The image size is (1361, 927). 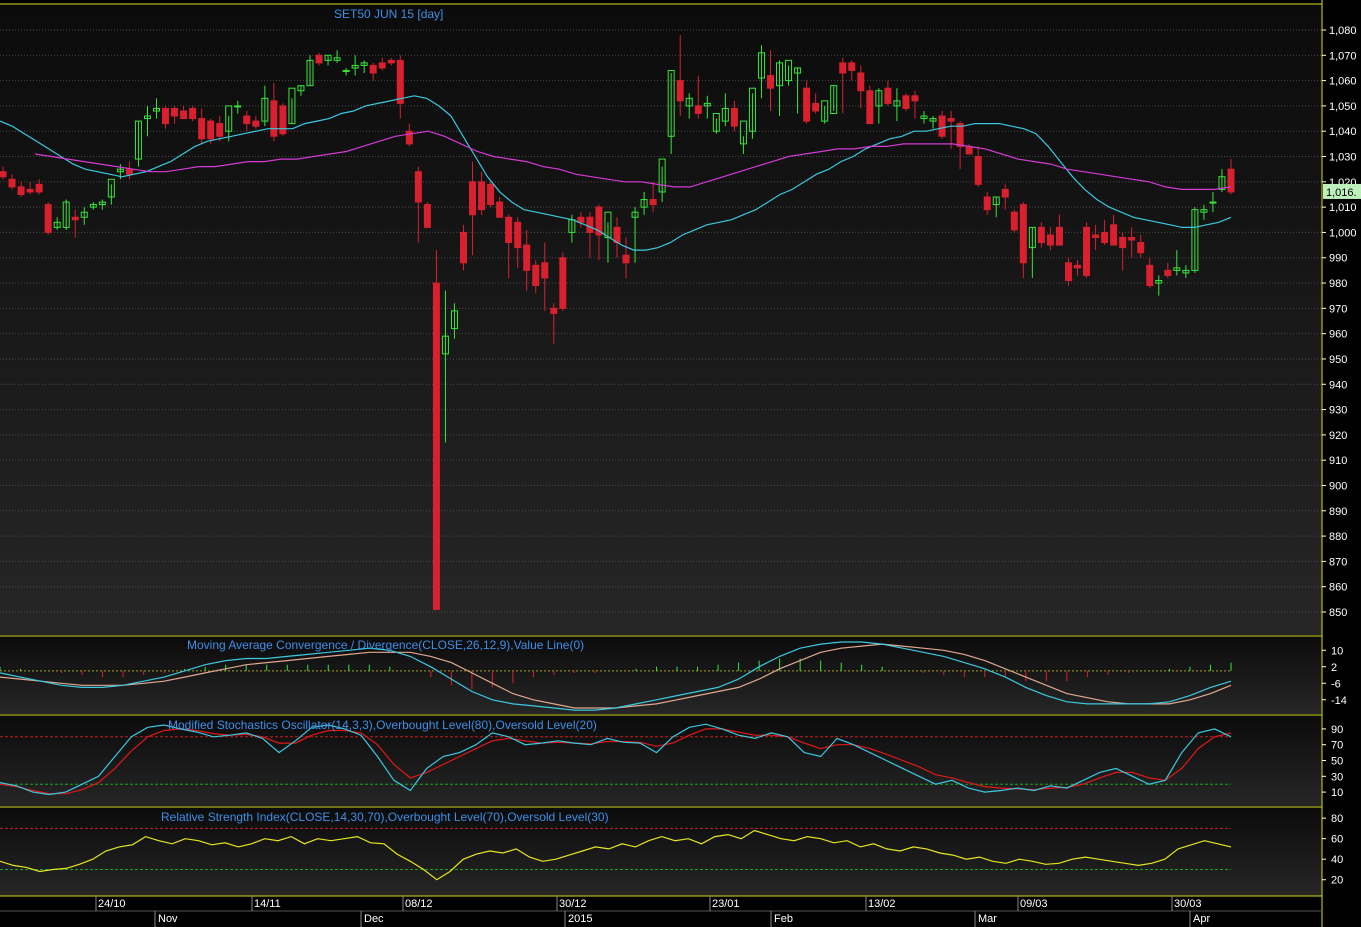 I want to click on price-tick-label: 940, so click(x=1338, y=385).